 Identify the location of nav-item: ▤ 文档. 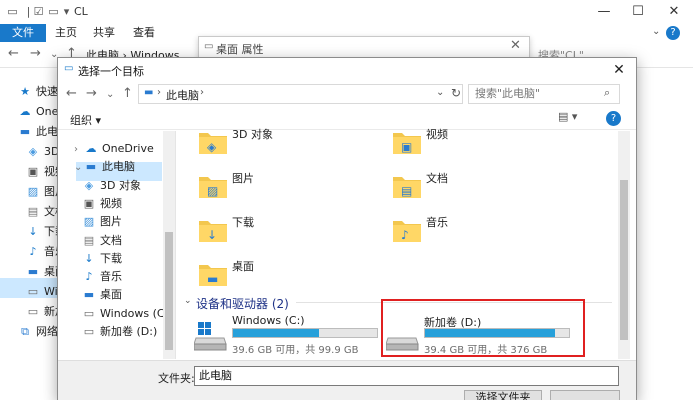
(102, 240).